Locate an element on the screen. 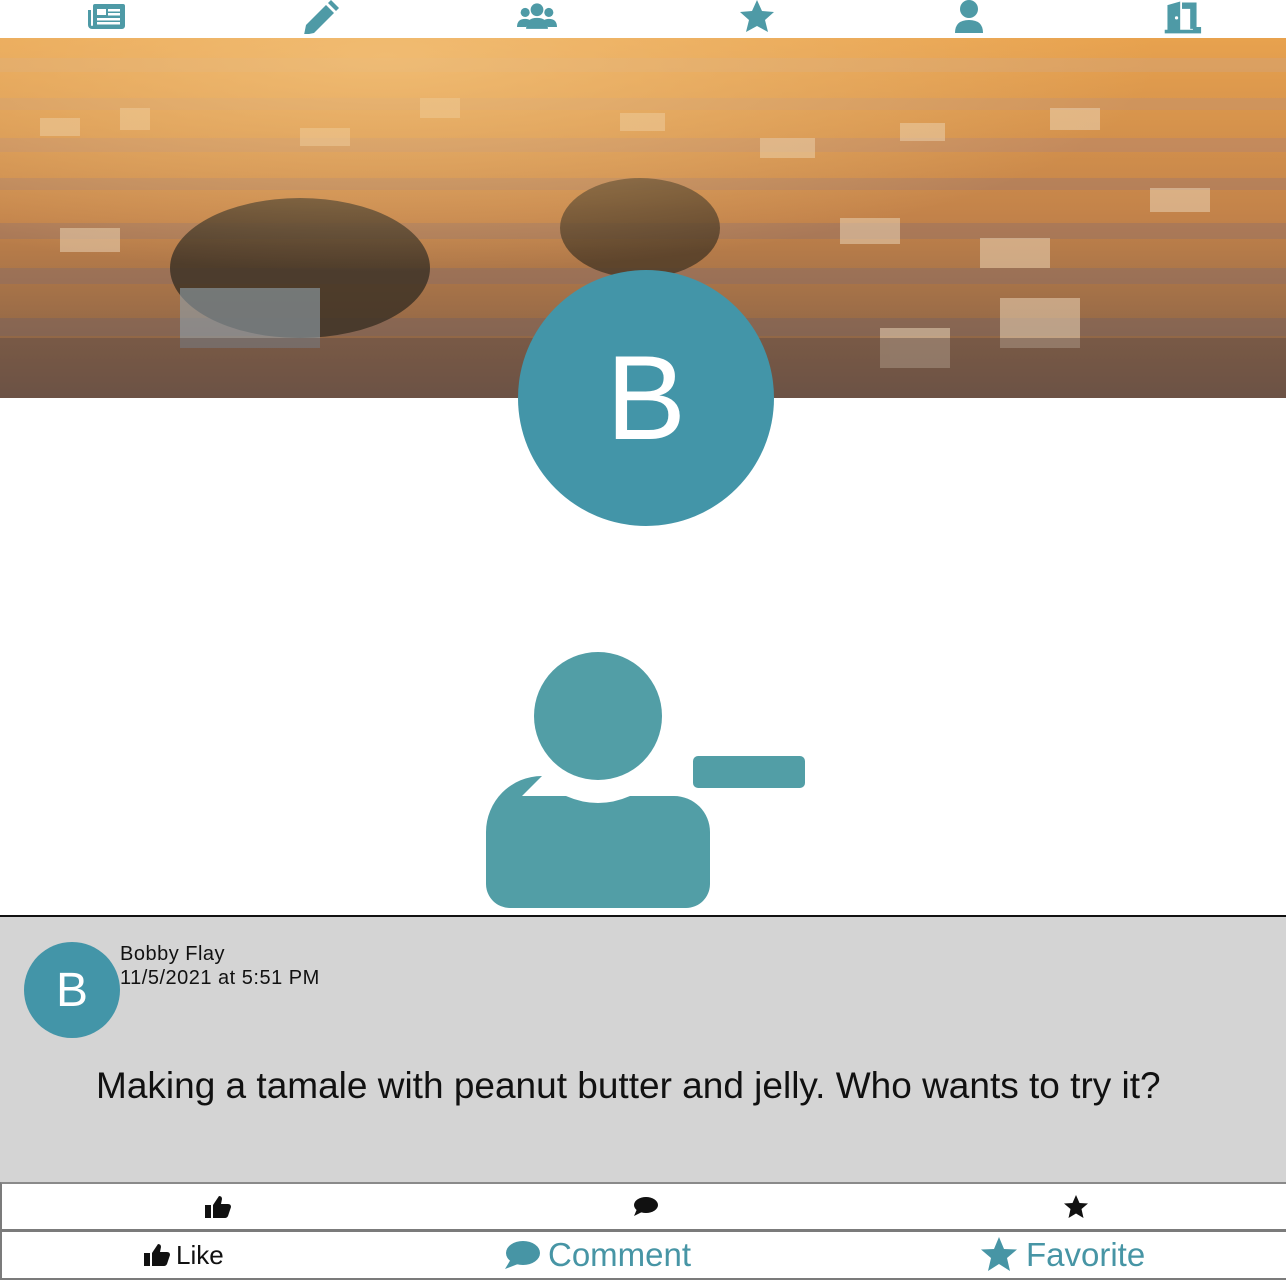 This screenshot has width=1286, height=1284. profile-avatar-initial: B is located at coordinates (646, 398).